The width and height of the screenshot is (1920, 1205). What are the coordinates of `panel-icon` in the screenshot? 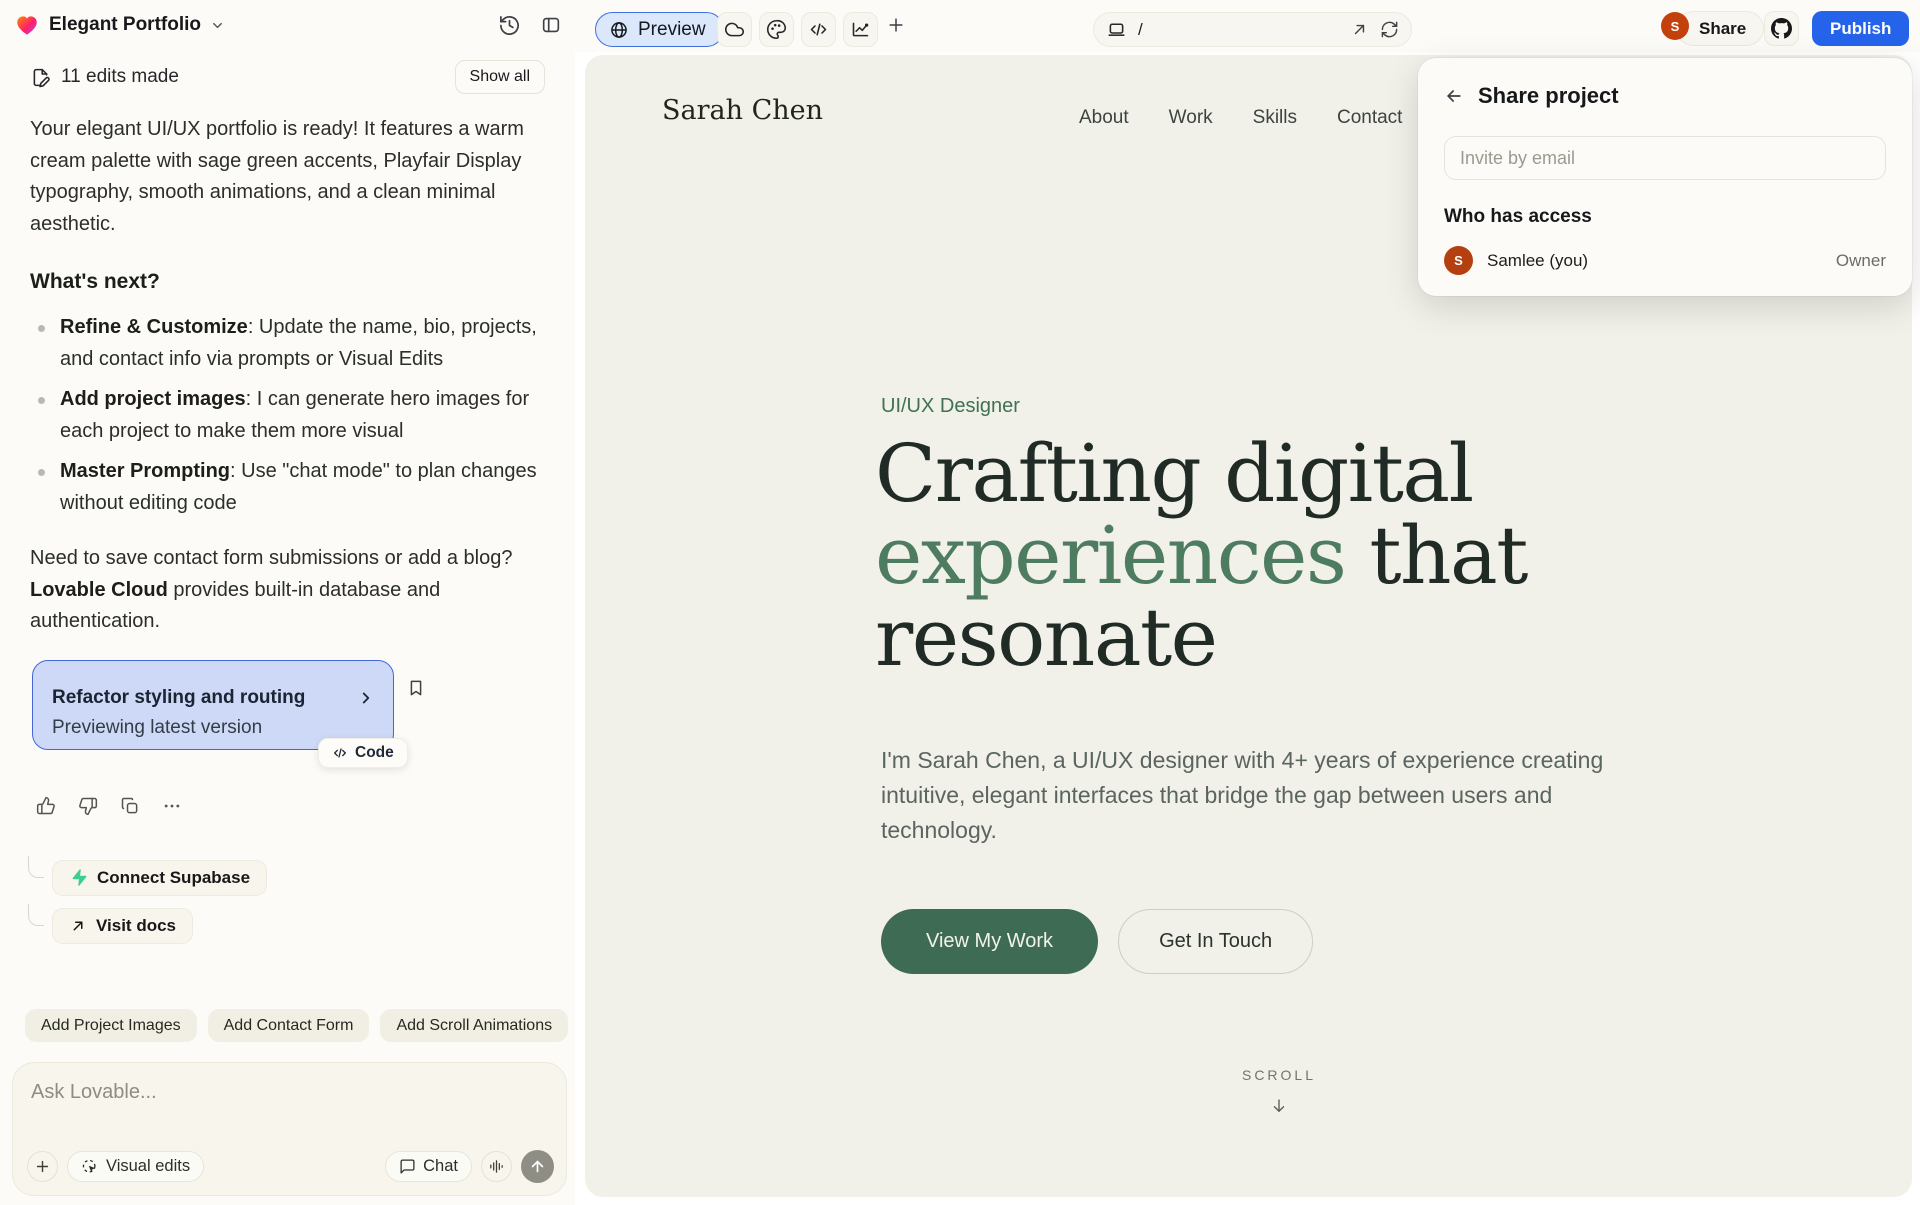 It's located at (551, 25).